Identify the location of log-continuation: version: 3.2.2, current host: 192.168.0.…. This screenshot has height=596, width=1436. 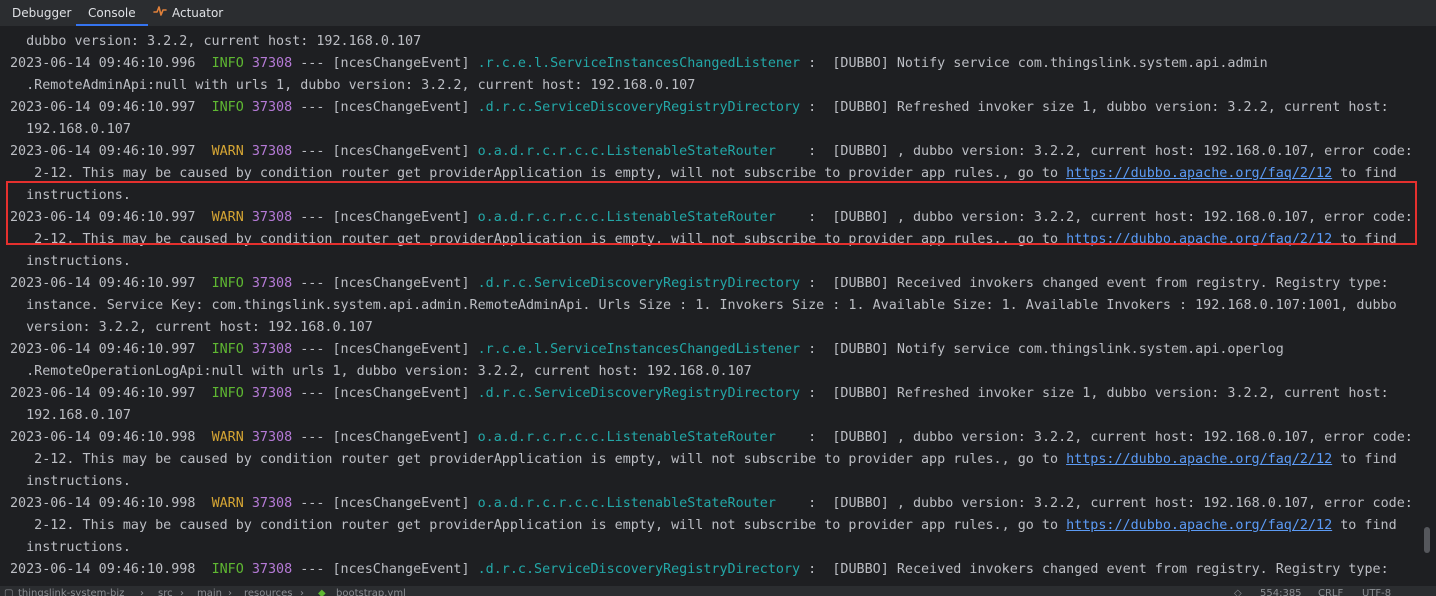
(191, 327).